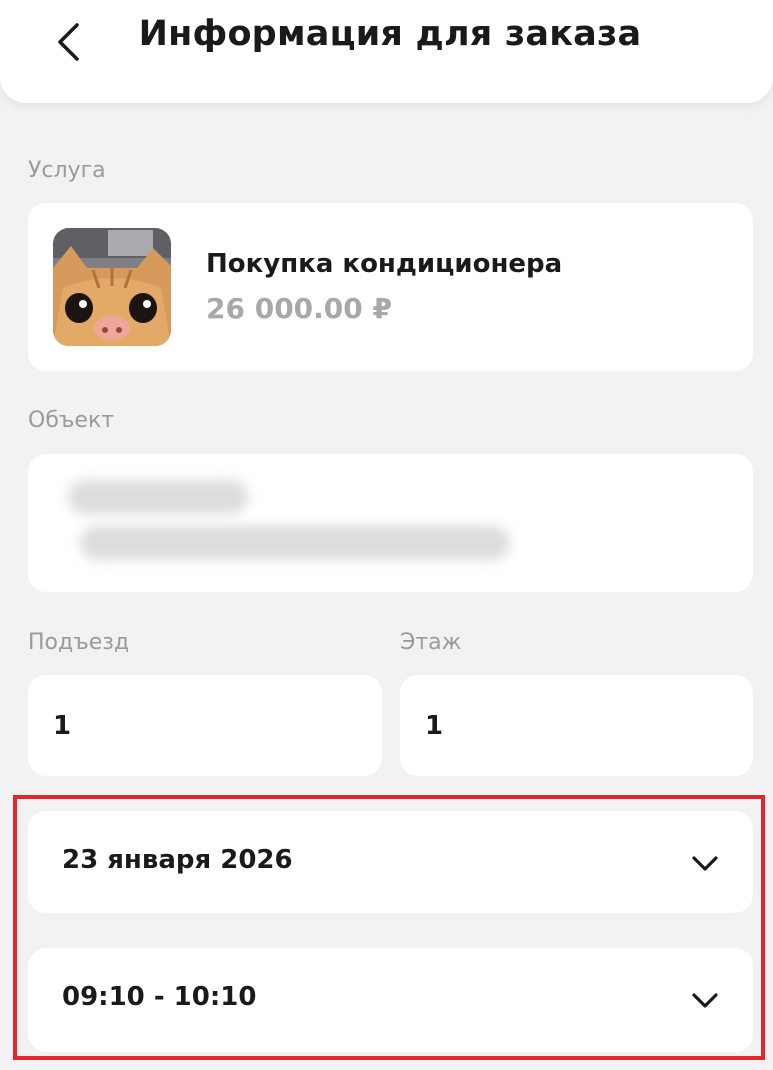 The image size is (773, 1070). What do you see at coordinates (384, 264) in the screenshot?
I see `service-name: Покупка кондиционера` at bounding box center [384, 264].